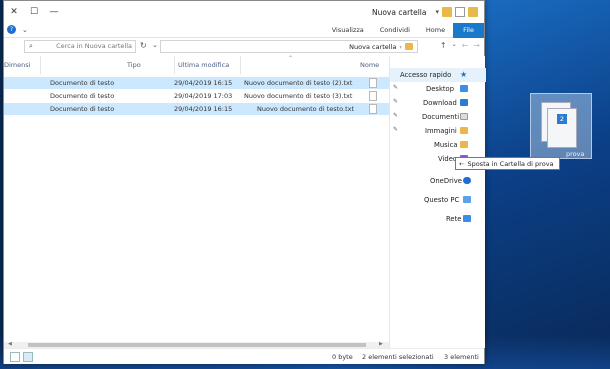  What do you see at coordinates (462, 163) in the screenshot?
I see `move-arrow-icon: ⇠` at bounding box center [462, 163].